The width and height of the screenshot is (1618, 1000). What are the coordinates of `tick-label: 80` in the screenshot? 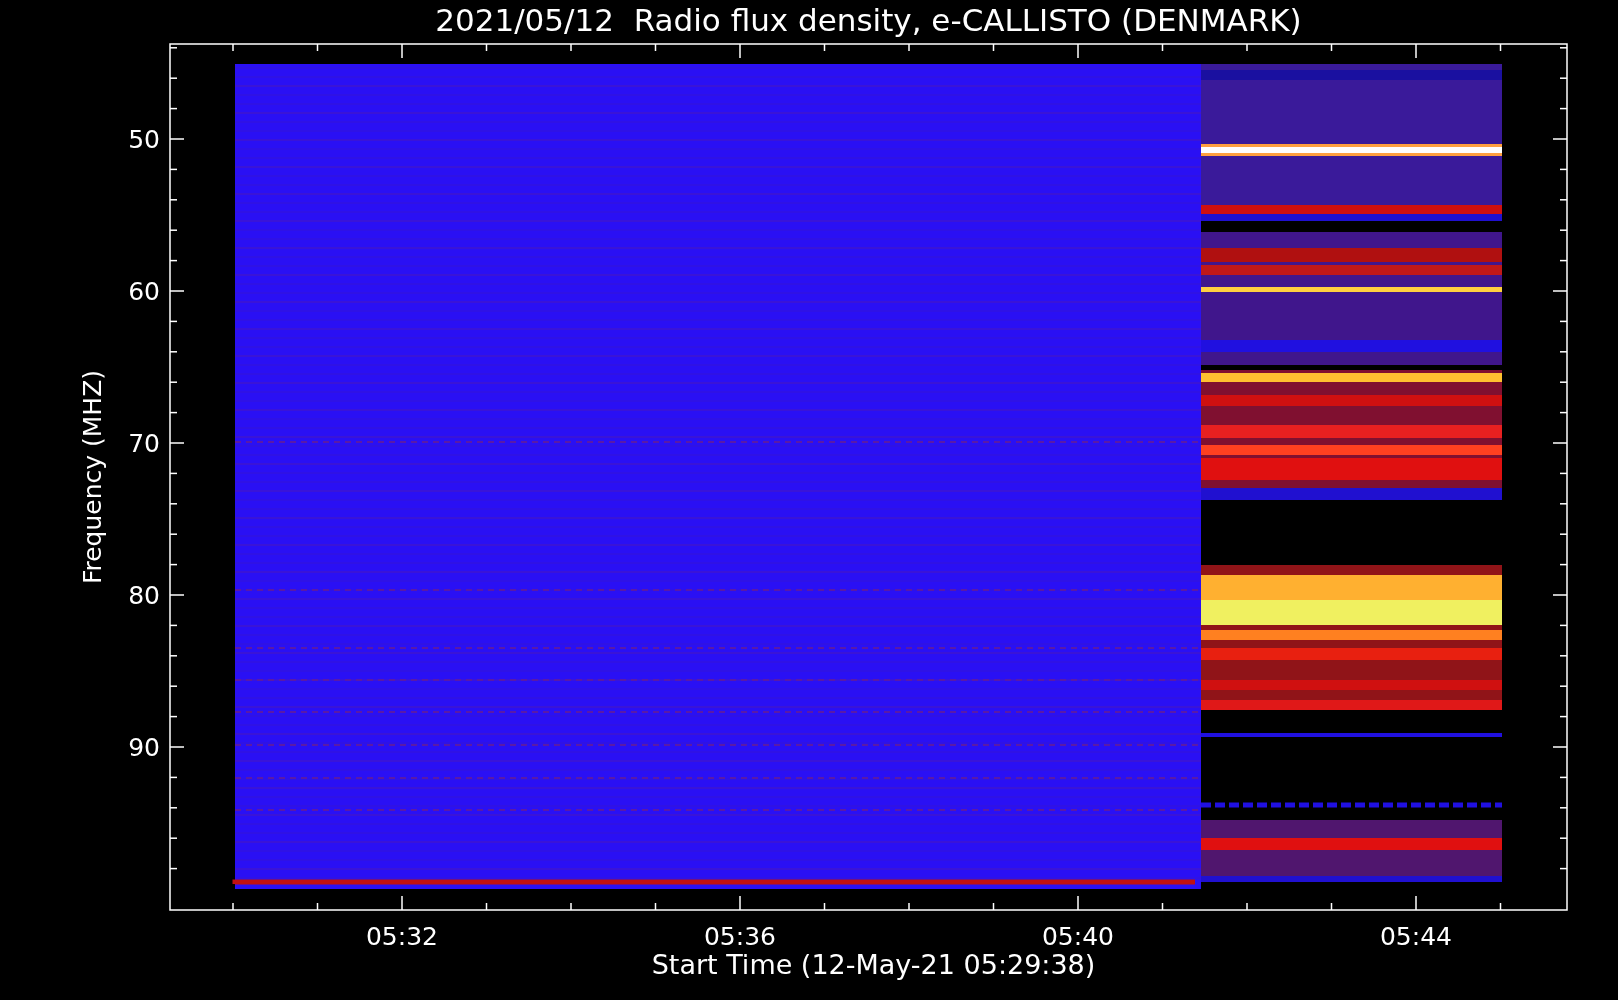 It's located at (144, 595).